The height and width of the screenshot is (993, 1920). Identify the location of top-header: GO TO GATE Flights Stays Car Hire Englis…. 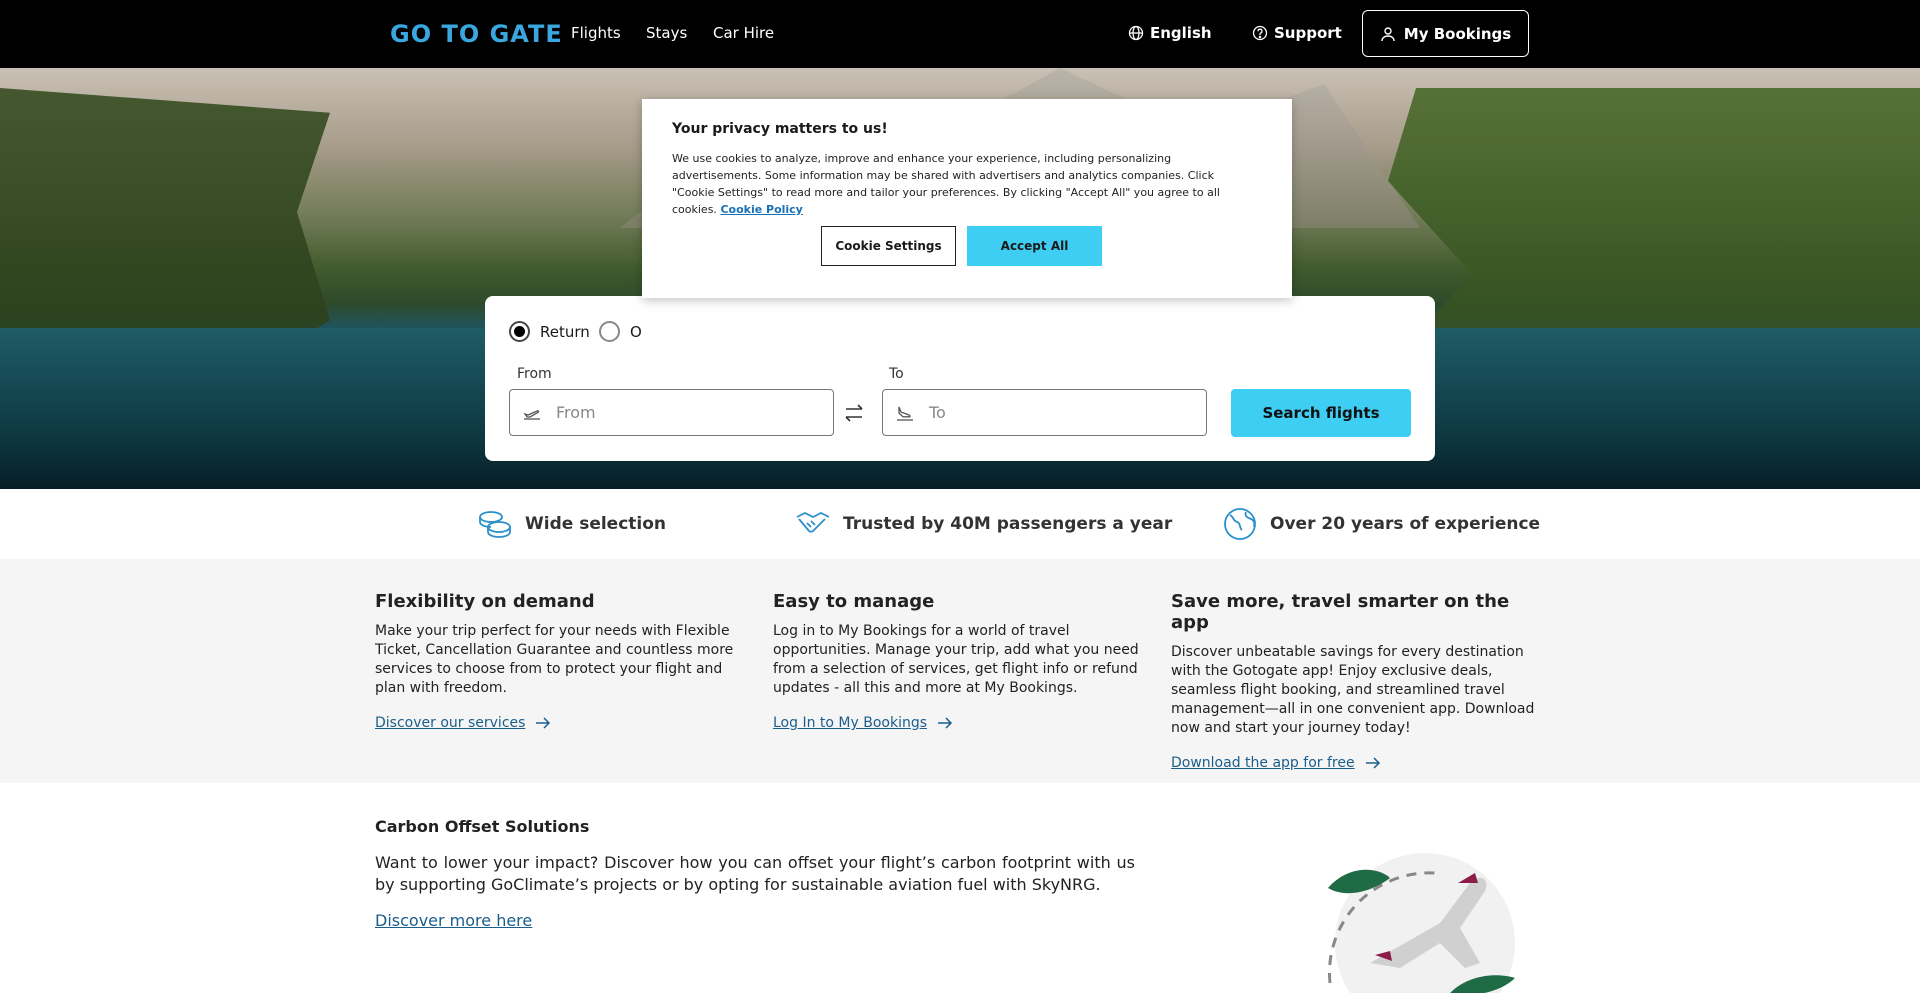
(960, 34).